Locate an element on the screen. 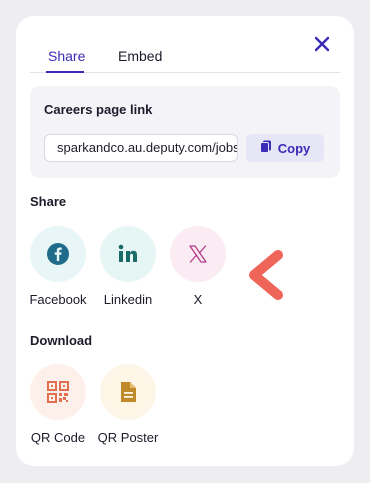 This screenshot has height=483, width=370. download-qr-poster-button: QR Poster is located at coordinates (128, 404).